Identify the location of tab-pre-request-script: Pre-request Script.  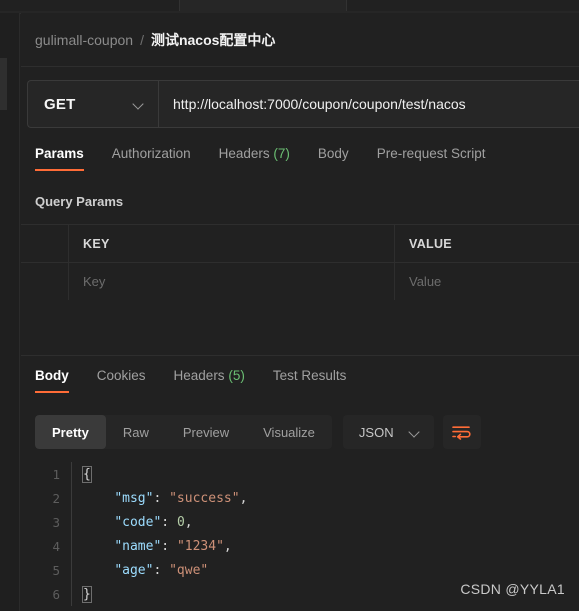
(431, 158).